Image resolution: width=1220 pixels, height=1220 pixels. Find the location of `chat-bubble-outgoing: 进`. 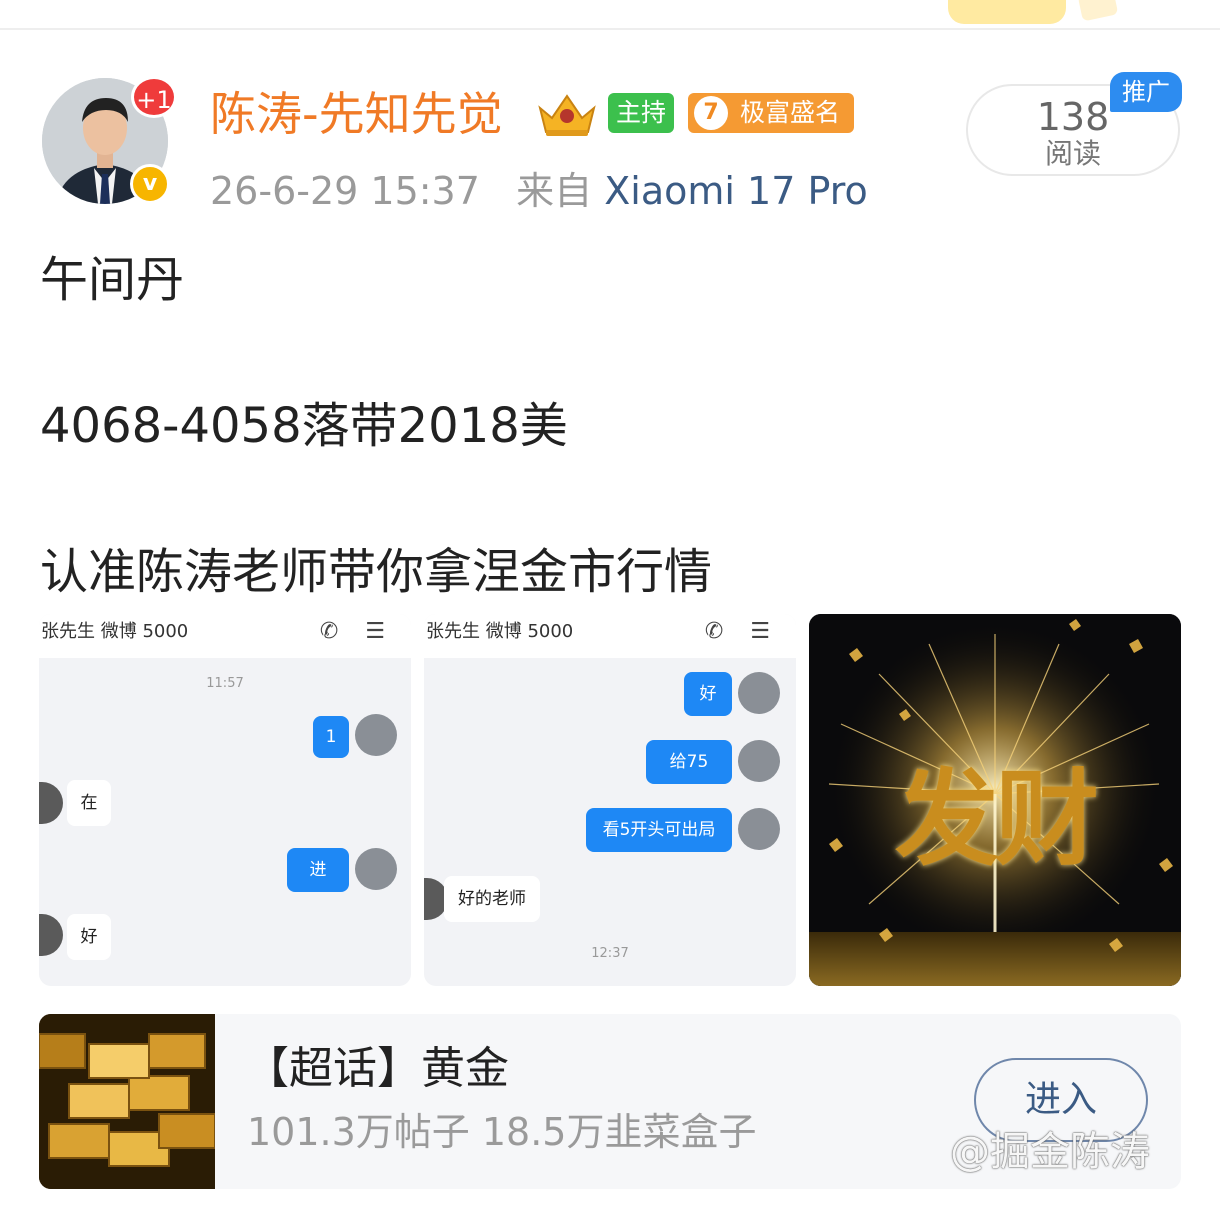

chat-bubble-outgoing: 进 is located at coordinates (318, 870).